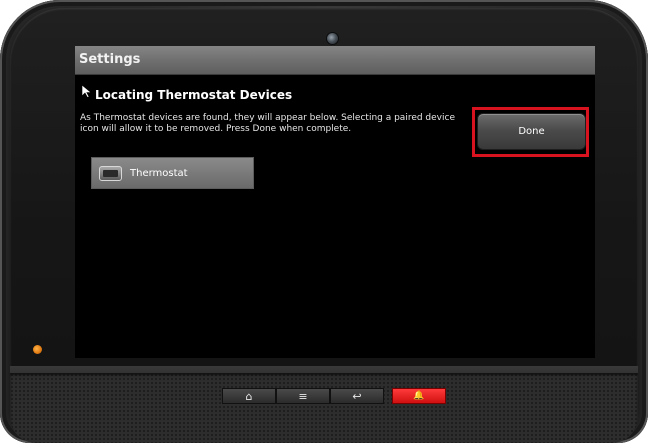 This screenshot has height=443, width=648. I want to click on device-item-thermostat: Thermostat, so click(172, 173).